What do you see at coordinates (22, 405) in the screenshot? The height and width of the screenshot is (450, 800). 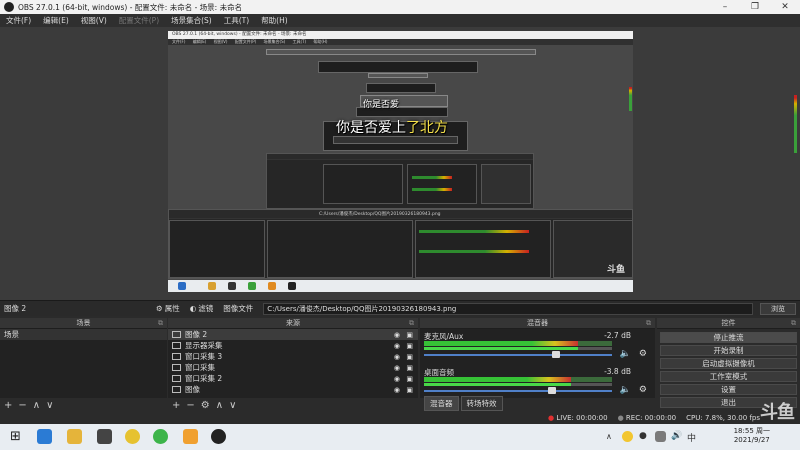 I see `remove-scene-button: −` at bounding box center [22, 405].